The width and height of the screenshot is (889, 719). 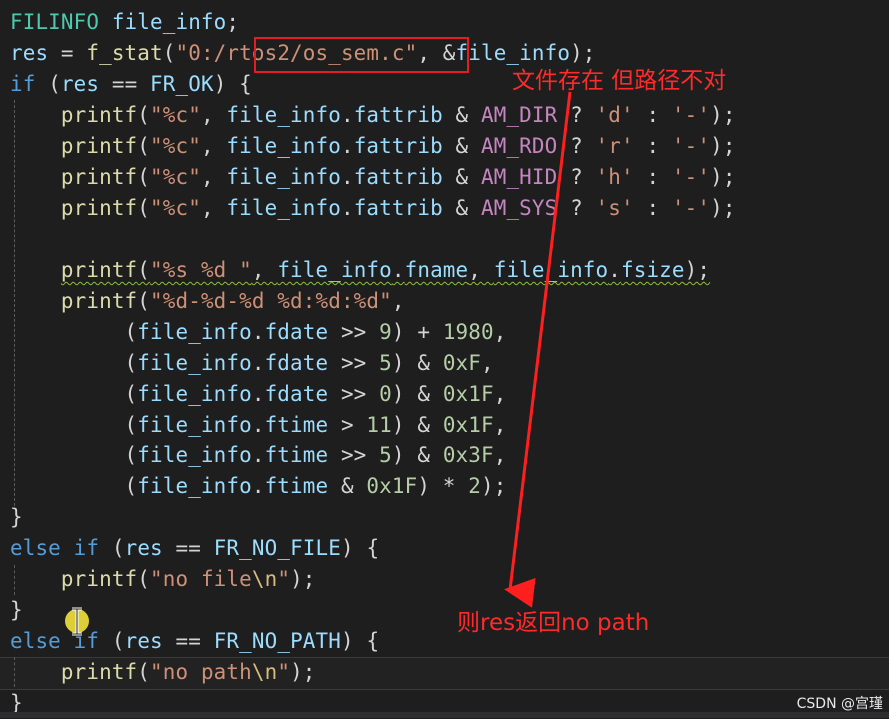 I want to click on annotation-arrow, so click(x=538, y=349).